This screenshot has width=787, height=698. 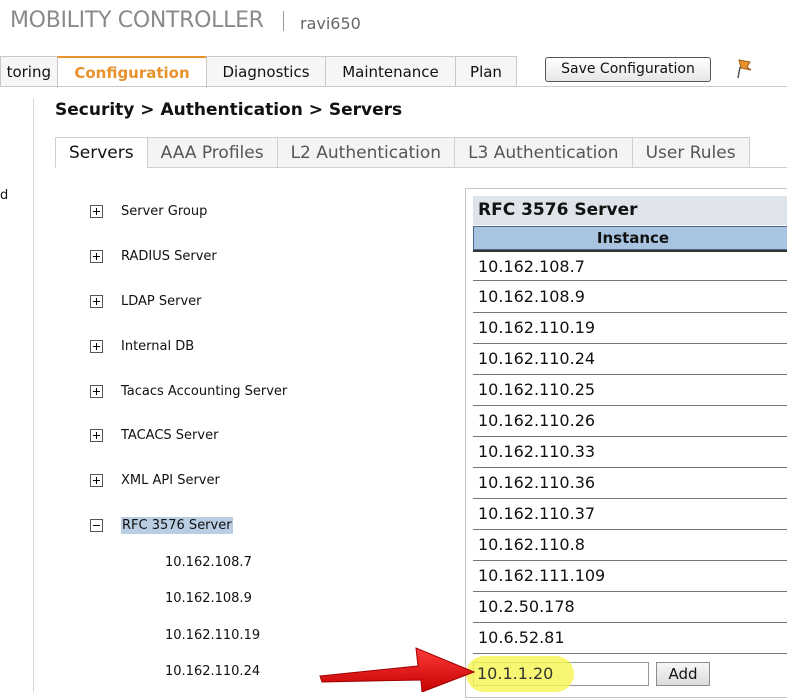 I want to click on tab-servers: Servers, so click(x=101, y=152).